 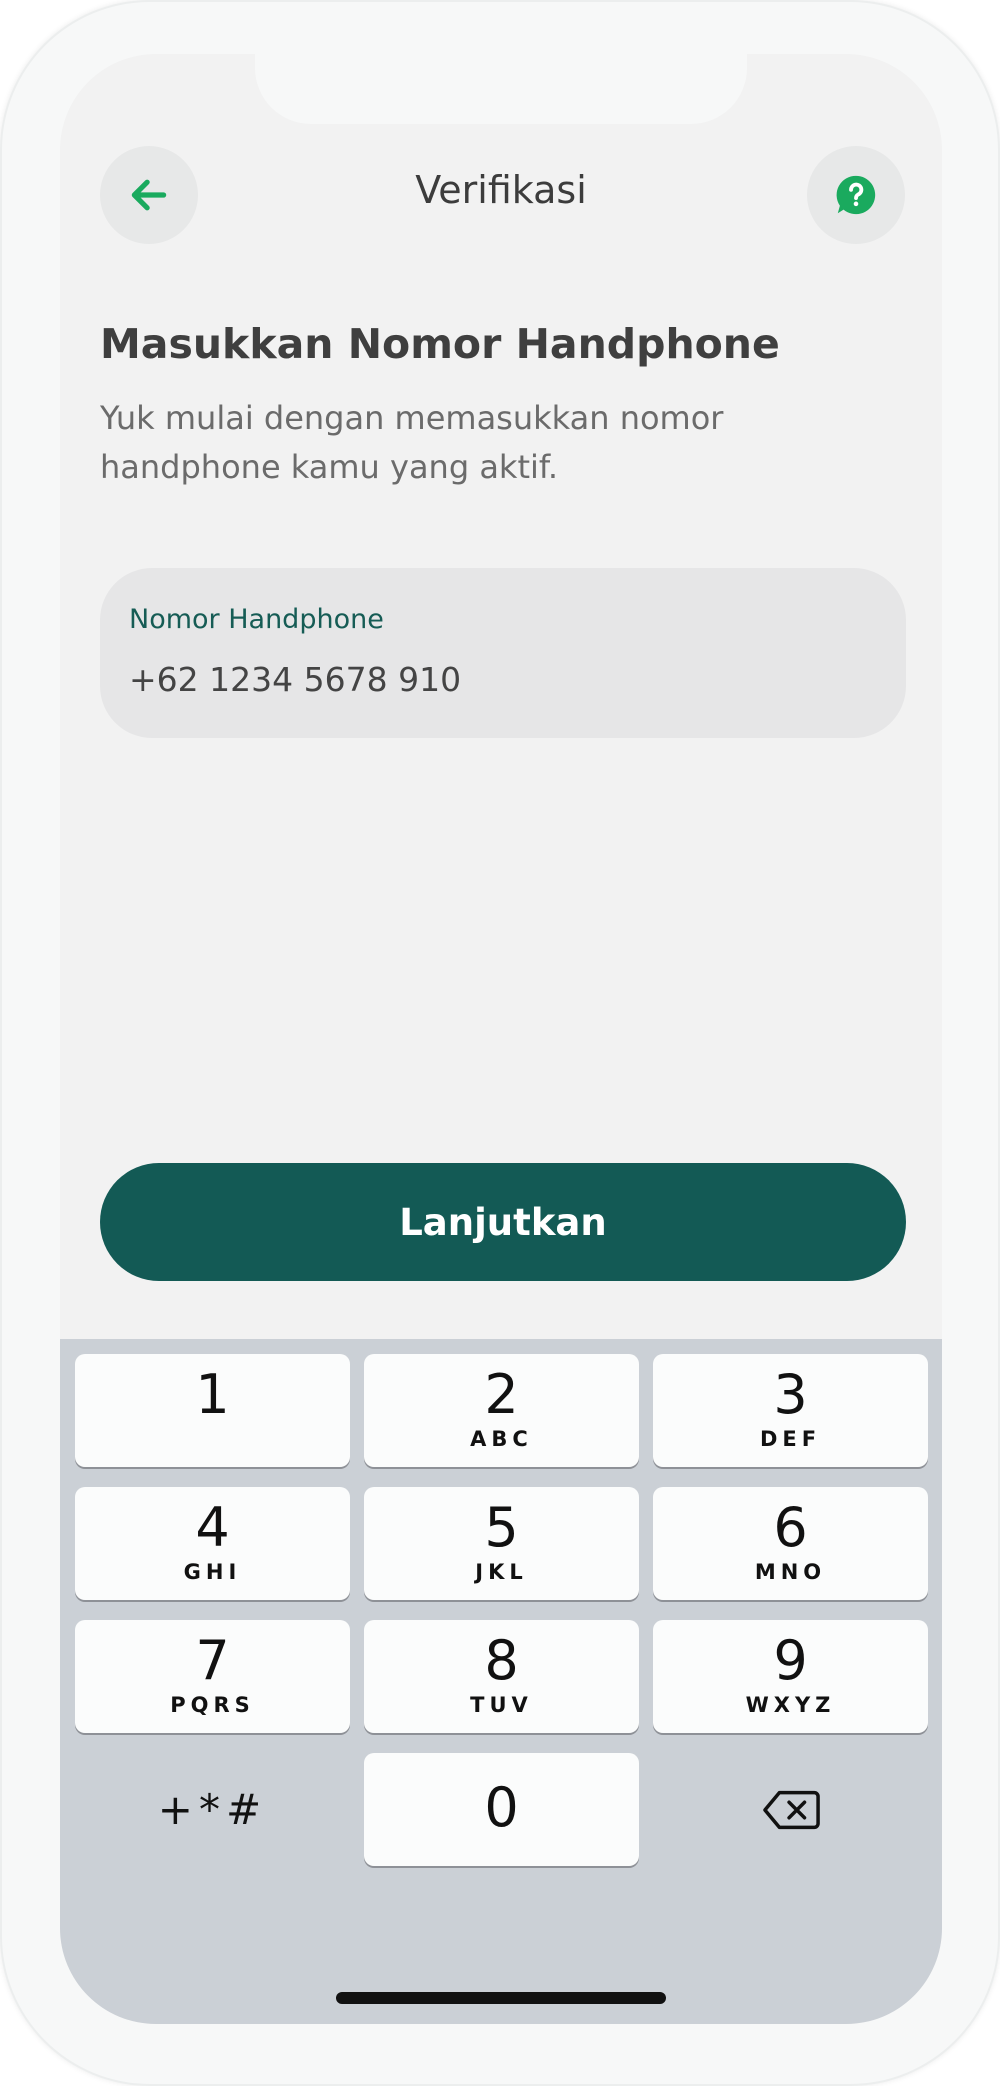 What do you see at coordinates (503, 1222) in the screenshot?
I see `continue-button: Lanjutkan` at bounding box center [503, 1222].